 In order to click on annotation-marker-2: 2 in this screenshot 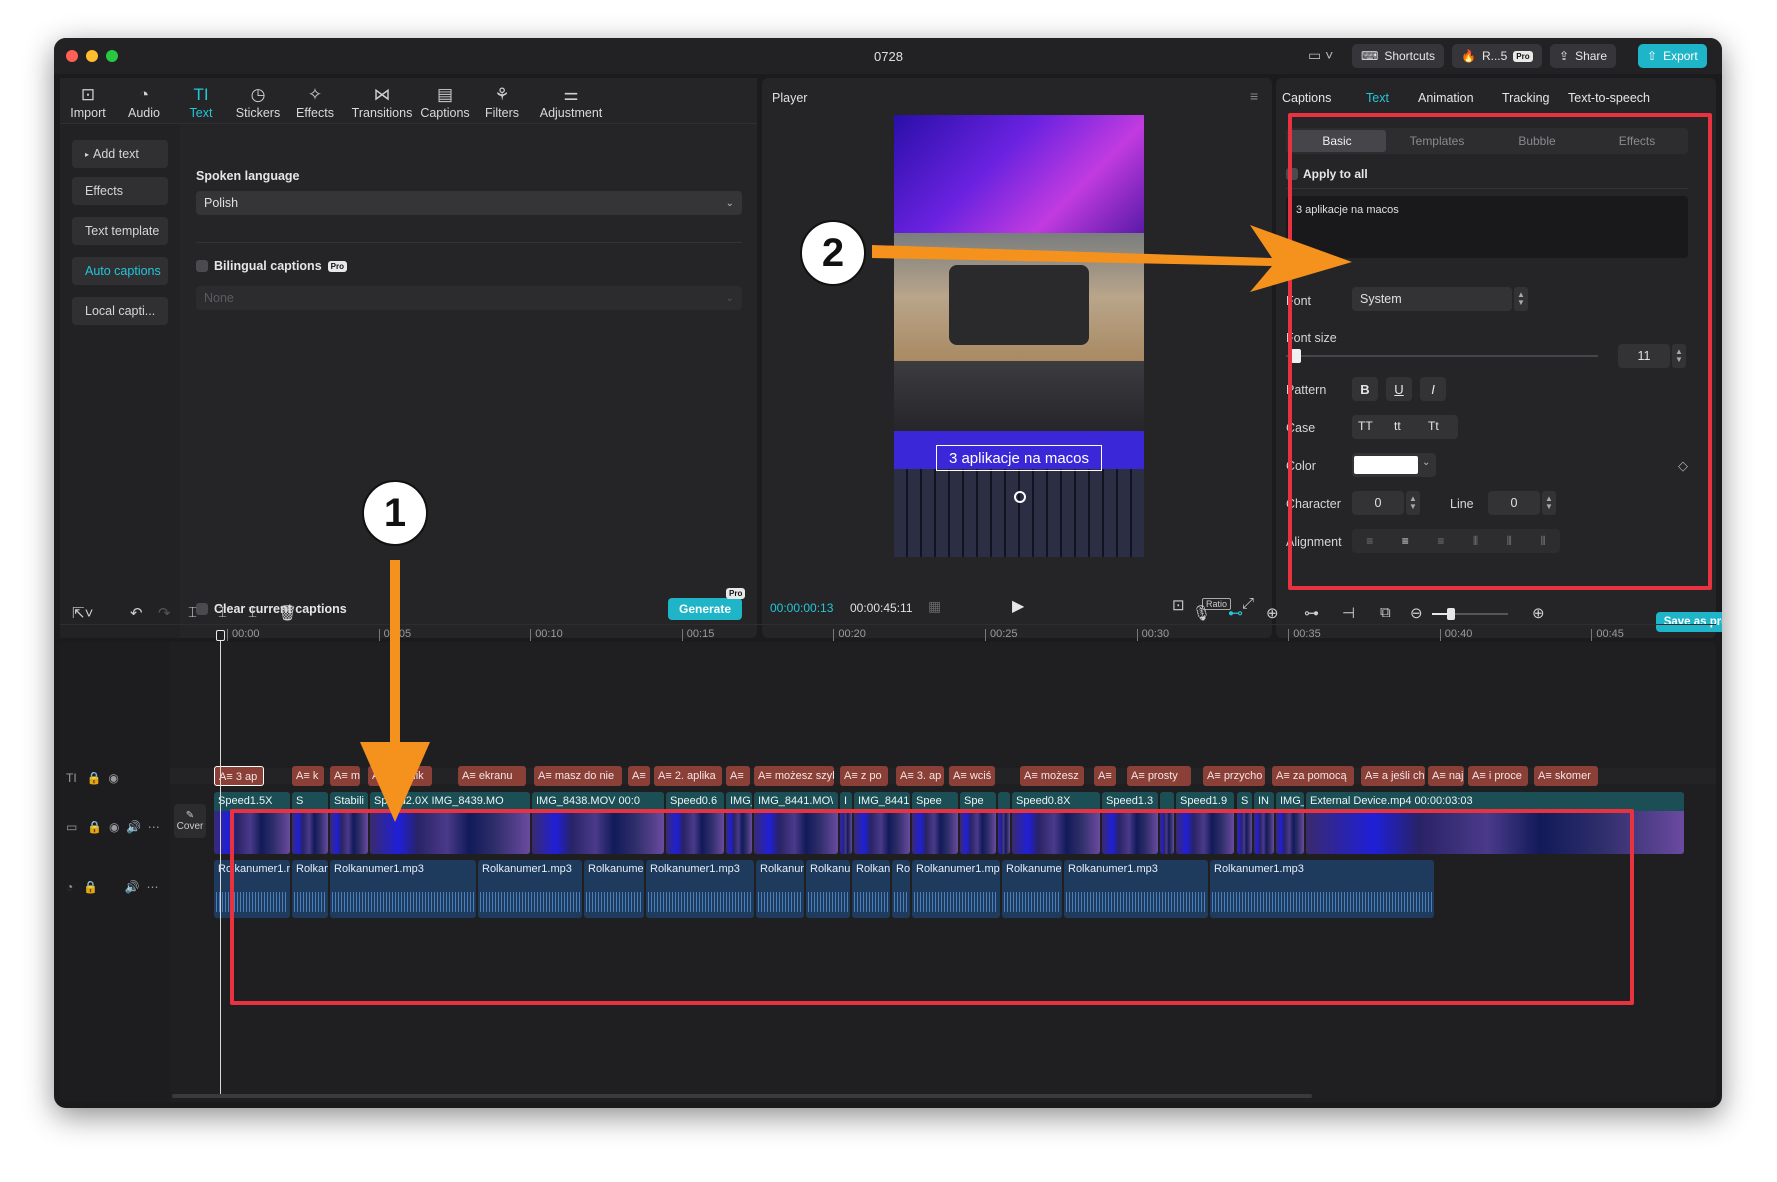, I will do `click(833, 253)`.